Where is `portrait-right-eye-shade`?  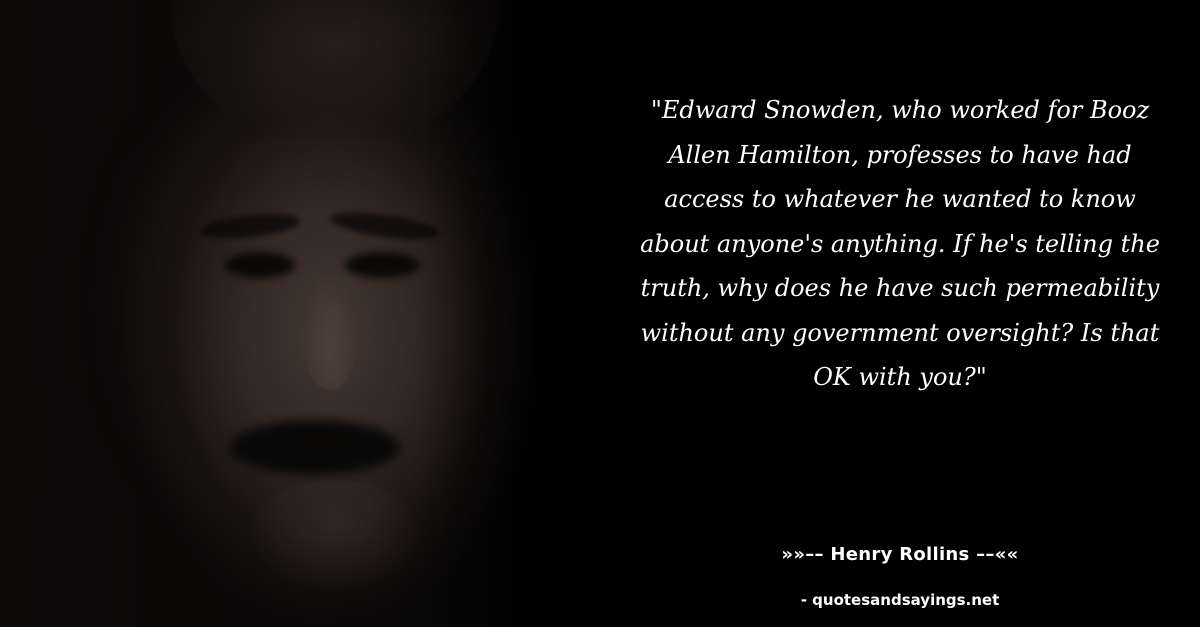 portrait-right-eye-shade is located at coordinates (382, 265).